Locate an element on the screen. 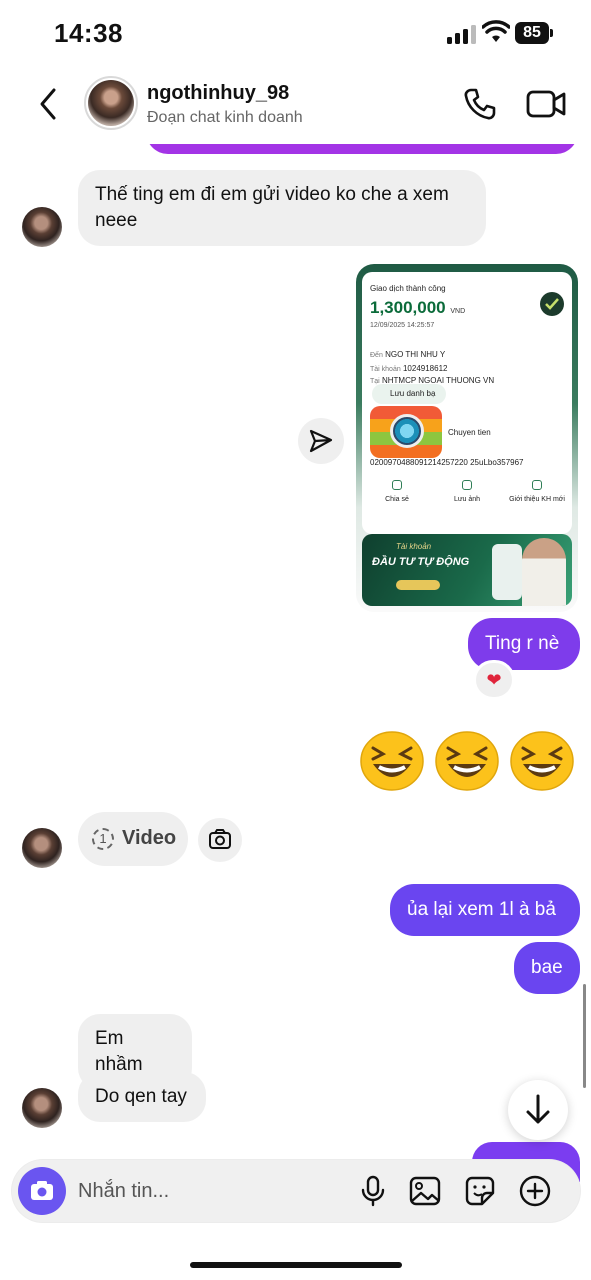 This screenshot has width=591, height=1280. banner-line2: ĐẦU TƯ TỰ ĐỘNG is located at coordinates (421, 562).